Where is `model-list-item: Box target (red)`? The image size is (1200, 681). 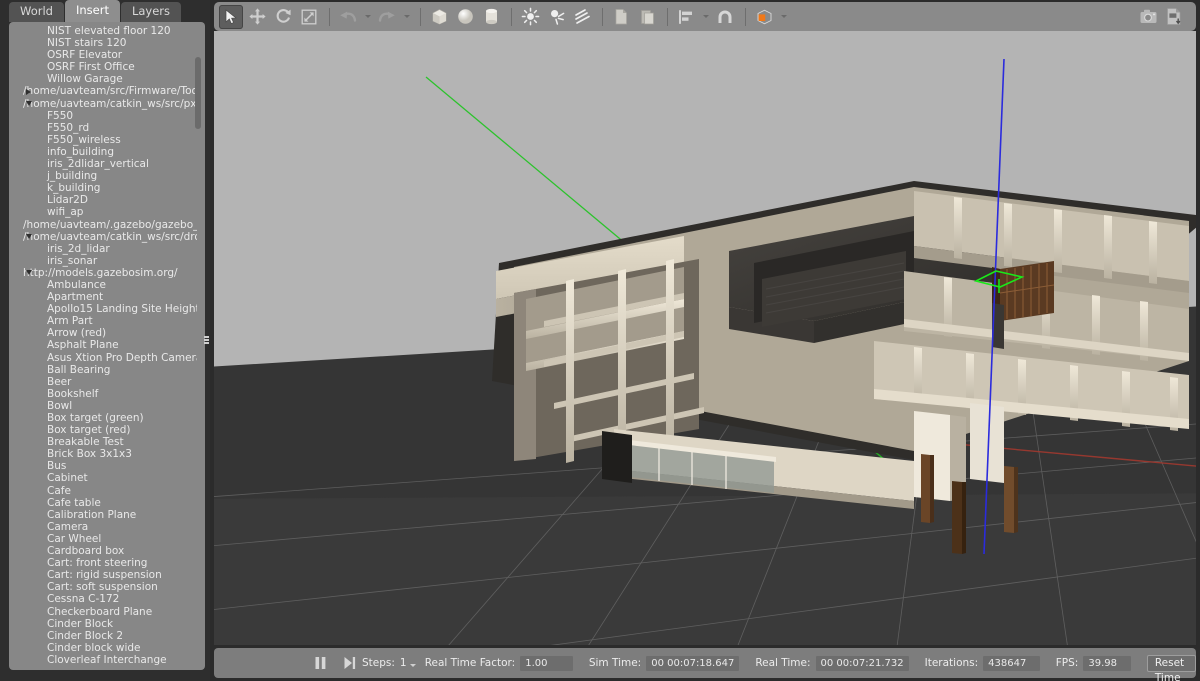
model-list-item: Box target (red) is located at coordinates (104, 430).